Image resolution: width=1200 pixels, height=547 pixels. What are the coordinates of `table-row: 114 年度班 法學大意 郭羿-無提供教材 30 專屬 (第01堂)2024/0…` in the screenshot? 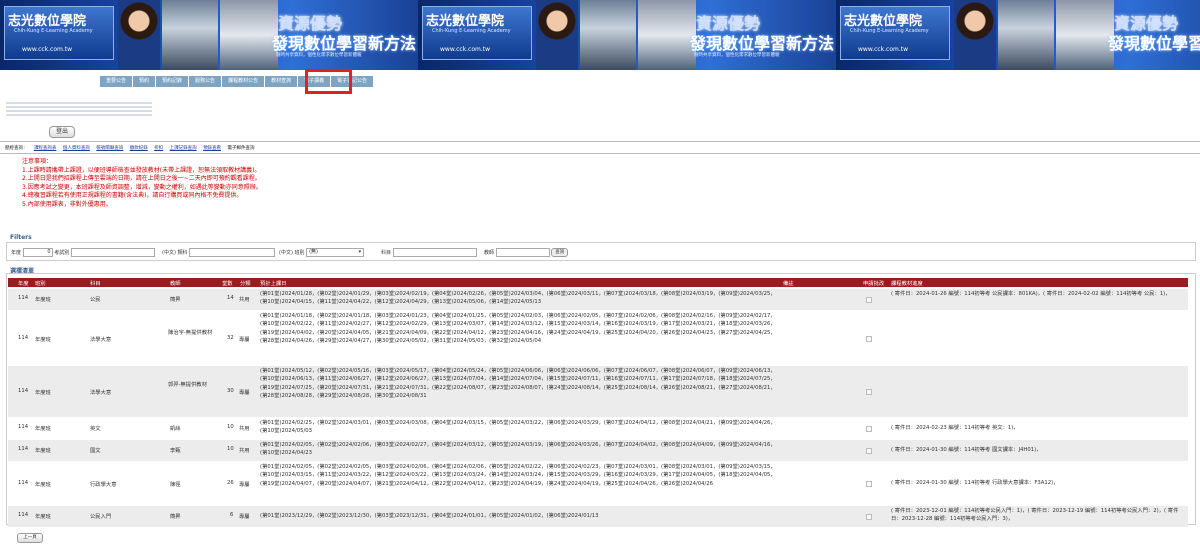 It's located at (598, 391).